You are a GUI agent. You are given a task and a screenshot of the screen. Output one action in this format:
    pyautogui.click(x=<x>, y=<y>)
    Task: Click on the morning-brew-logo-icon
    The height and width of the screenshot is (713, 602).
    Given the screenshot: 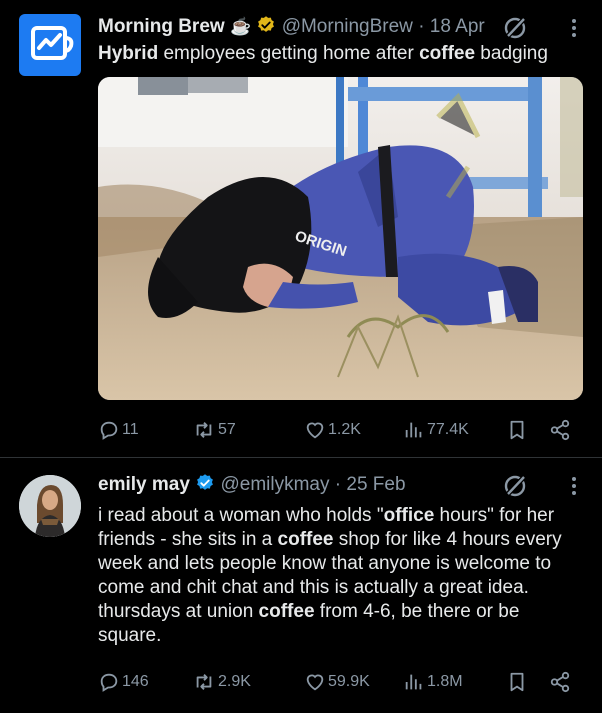 What is the action you would take?
    pyautogui.click(x=52, y=43)
    